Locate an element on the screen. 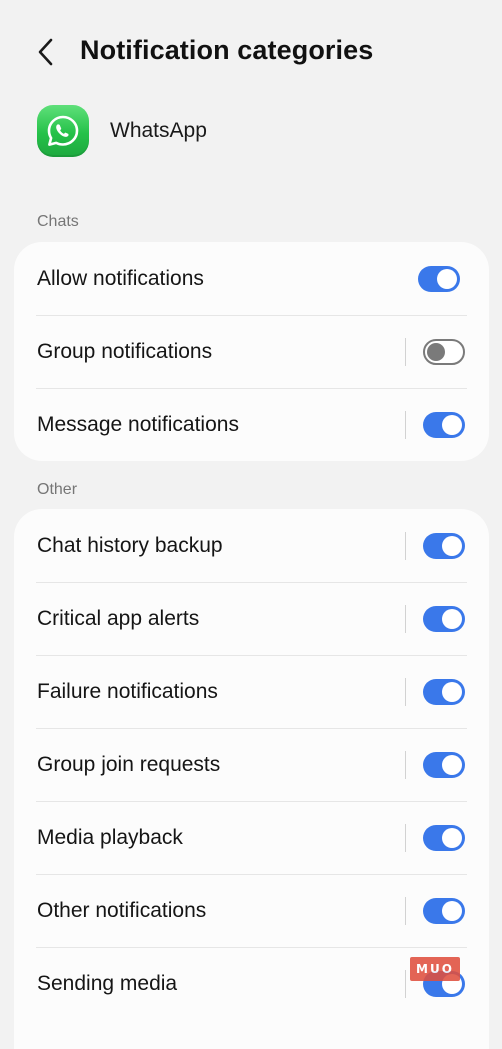  row-label: Group notifications is located at coordinates (125, 351).